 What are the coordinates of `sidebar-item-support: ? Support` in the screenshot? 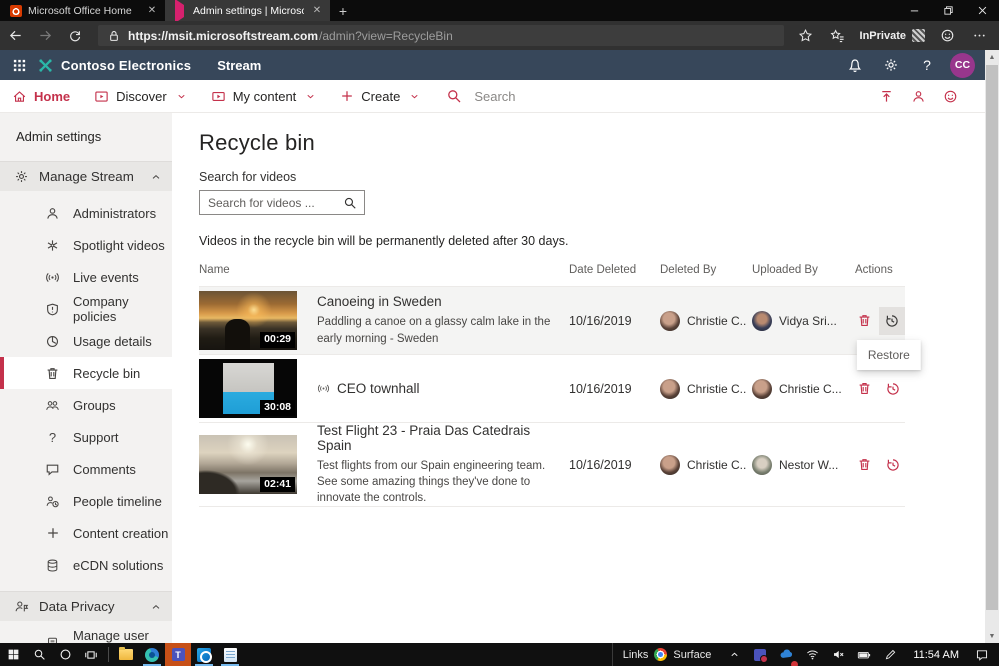 It's located at (86, 437).